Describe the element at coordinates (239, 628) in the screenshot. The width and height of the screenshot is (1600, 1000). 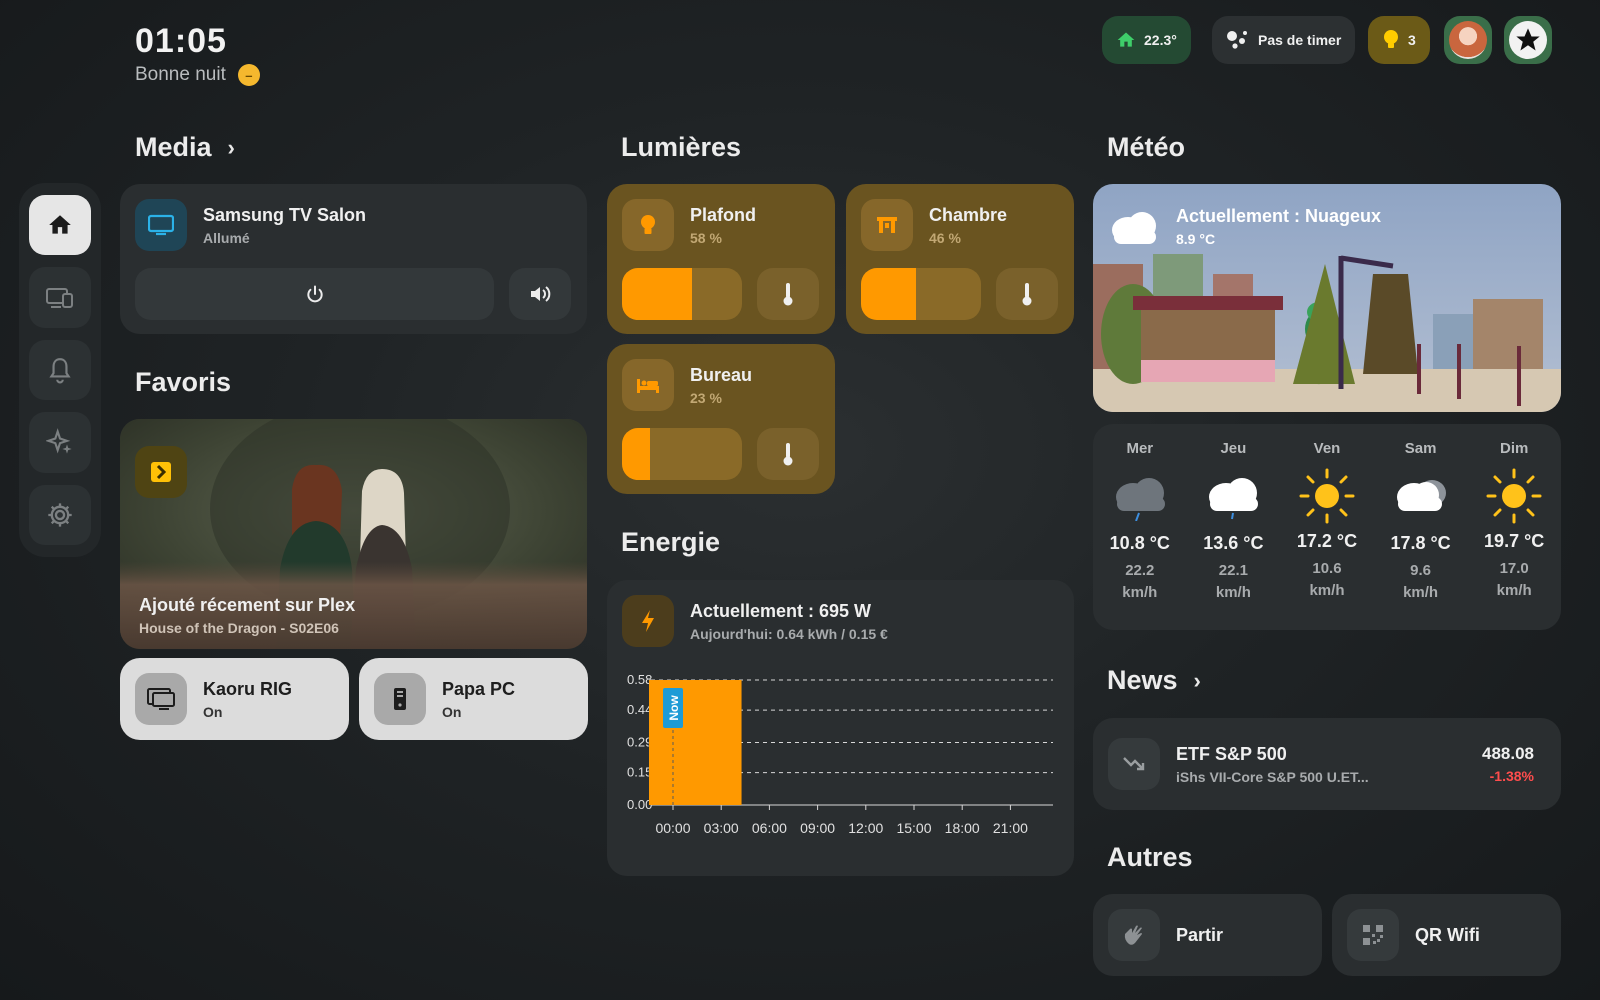
I see `plex-subtitle: House of the Dragon - S02E06` at that location.